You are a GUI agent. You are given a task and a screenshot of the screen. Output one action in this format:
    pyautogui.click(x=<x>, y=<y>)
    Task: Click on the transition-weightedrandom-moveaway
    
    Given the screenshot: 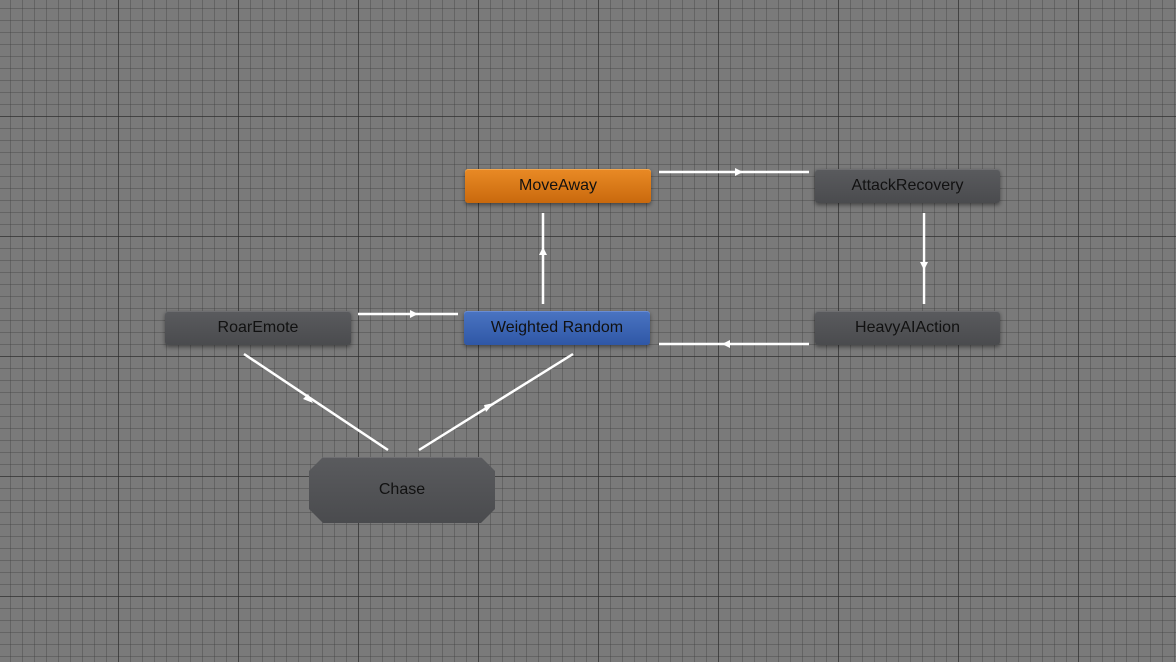 What is the action you would take?
    pyautogui.click(x=543, y=258)
    